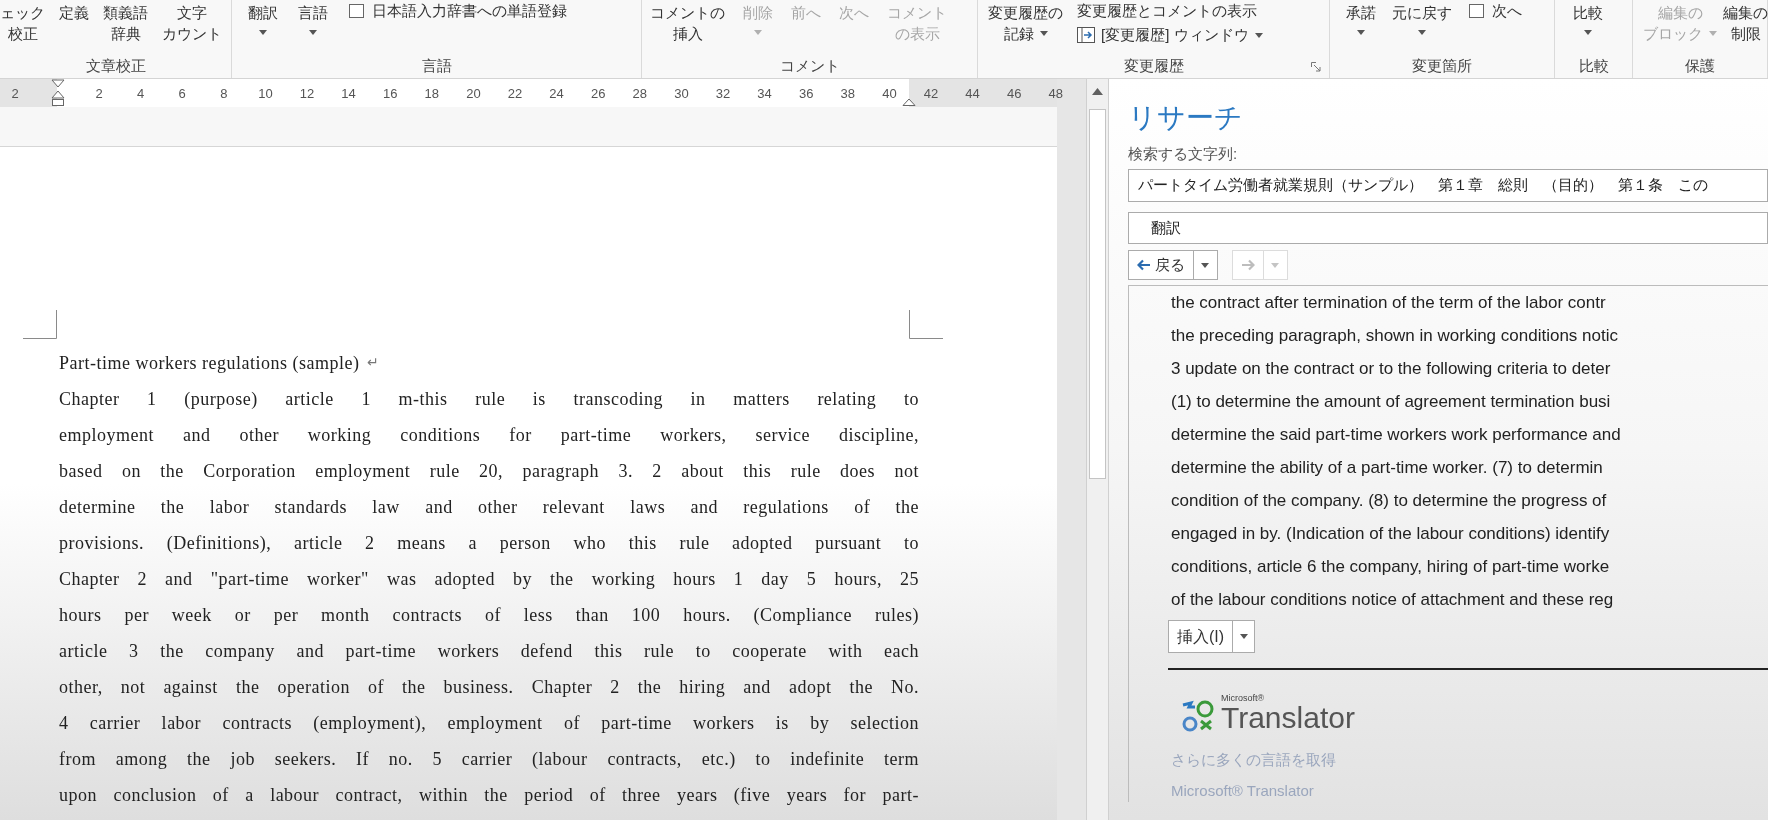  I want to click on ruler-number: 28, so click(640, 94).